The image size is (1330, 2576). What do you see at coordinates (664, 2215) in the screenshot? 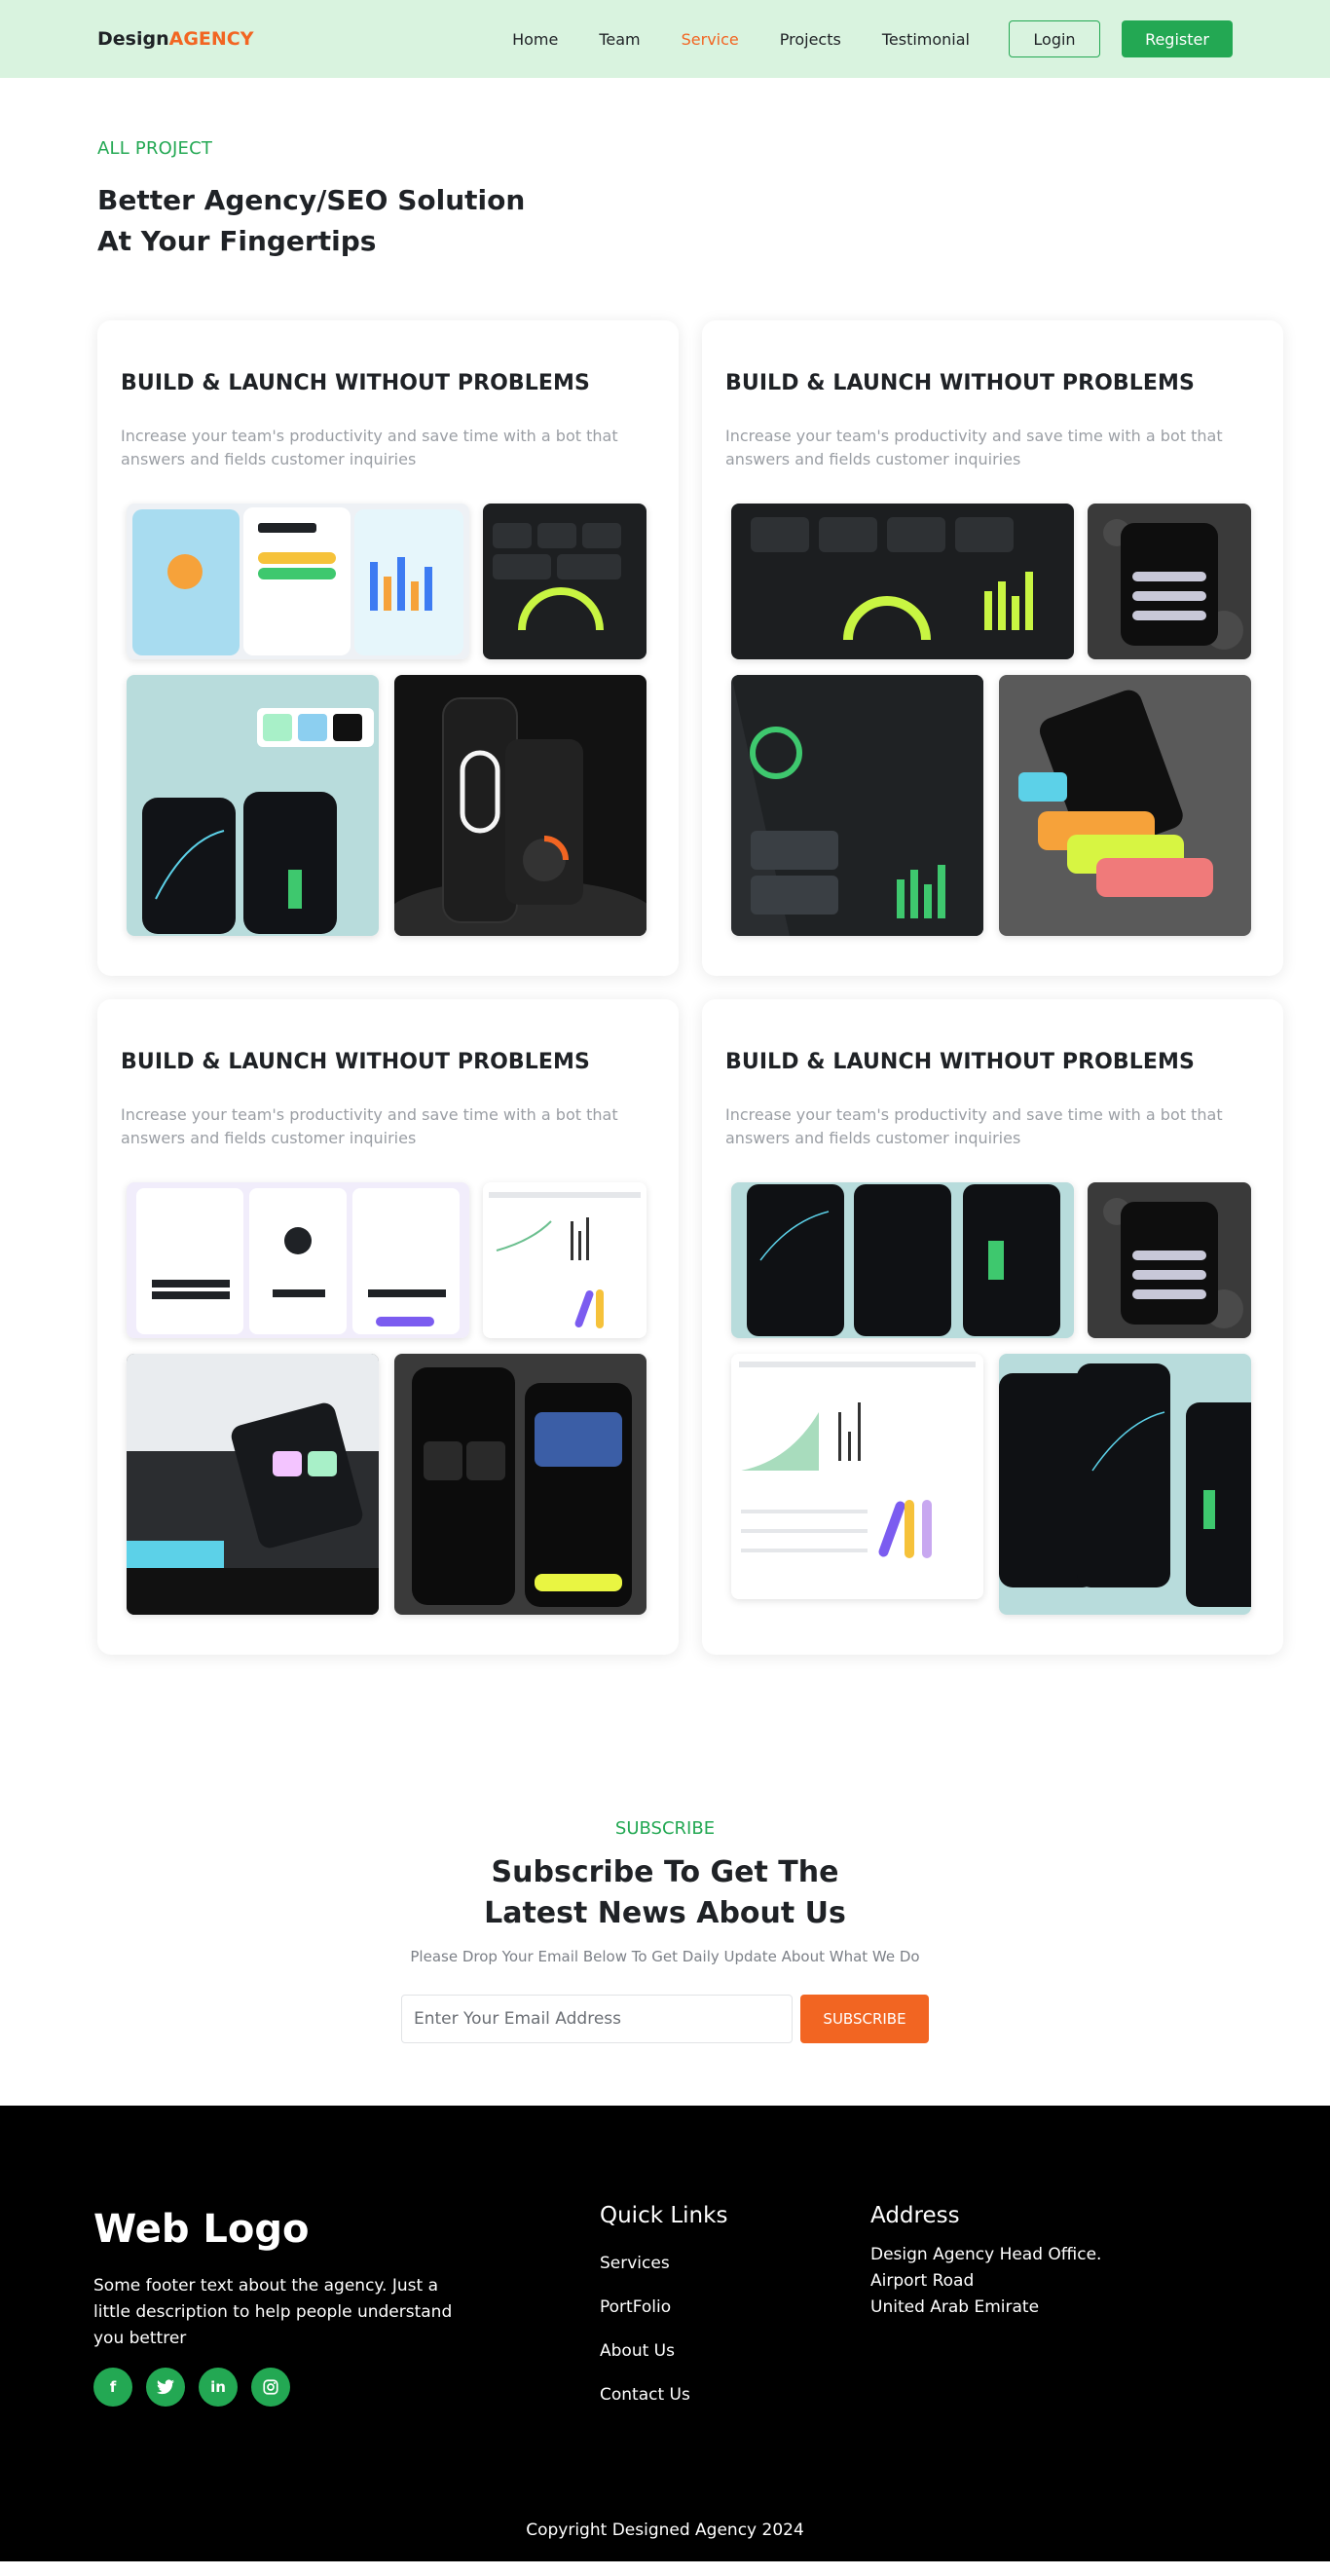
I see `quick-links-title: Quick Links` at bounding box center [664, 2215].